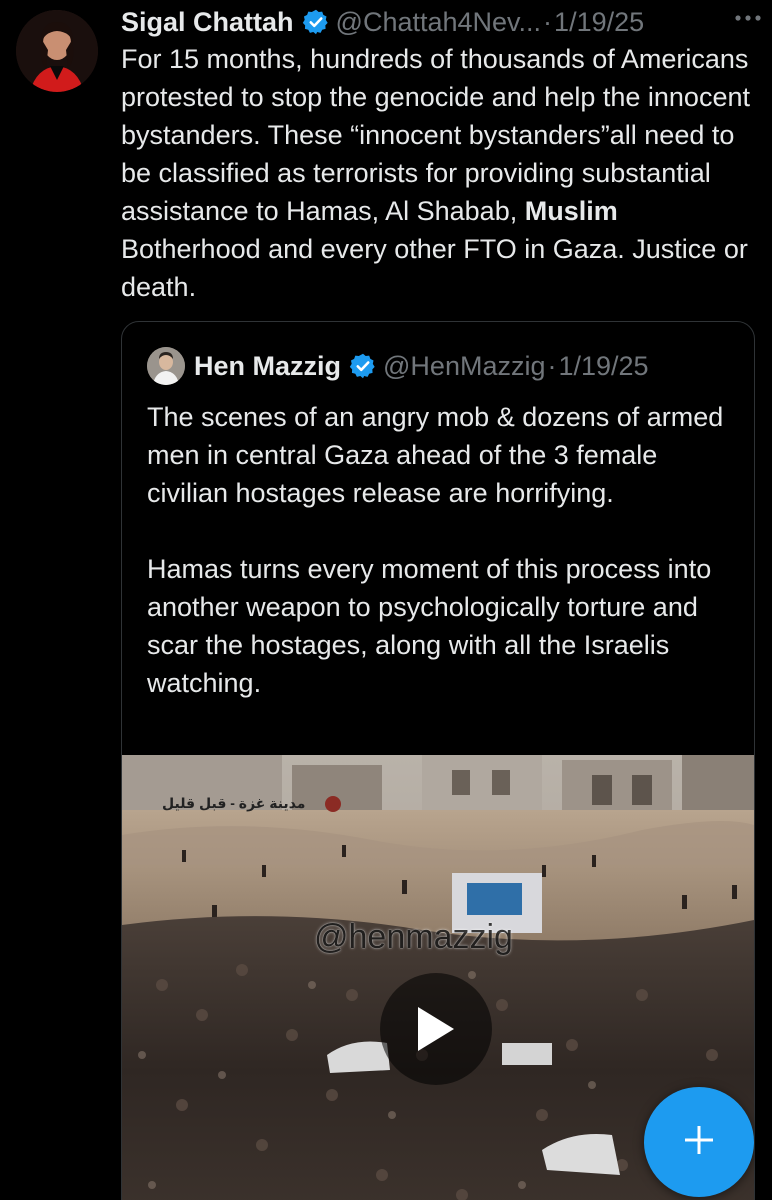 Image resolution: width=772 pixels, height=1200 pixels. Describe the element at coordinates (748, 18) in the screenshot. I see `more-horizontal-icon` at that location.